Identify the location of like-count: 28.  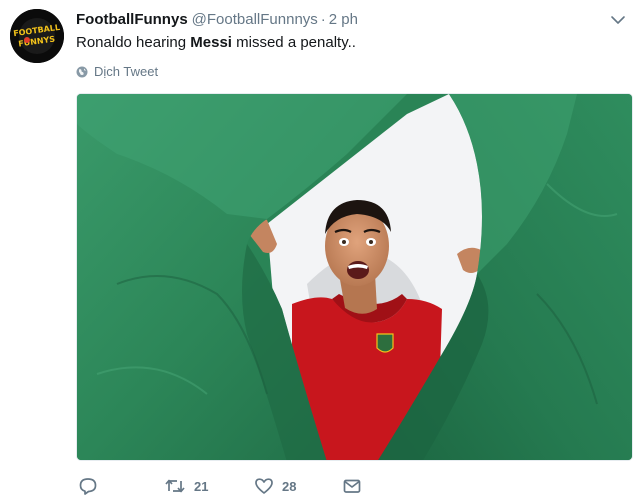
(289, 486).